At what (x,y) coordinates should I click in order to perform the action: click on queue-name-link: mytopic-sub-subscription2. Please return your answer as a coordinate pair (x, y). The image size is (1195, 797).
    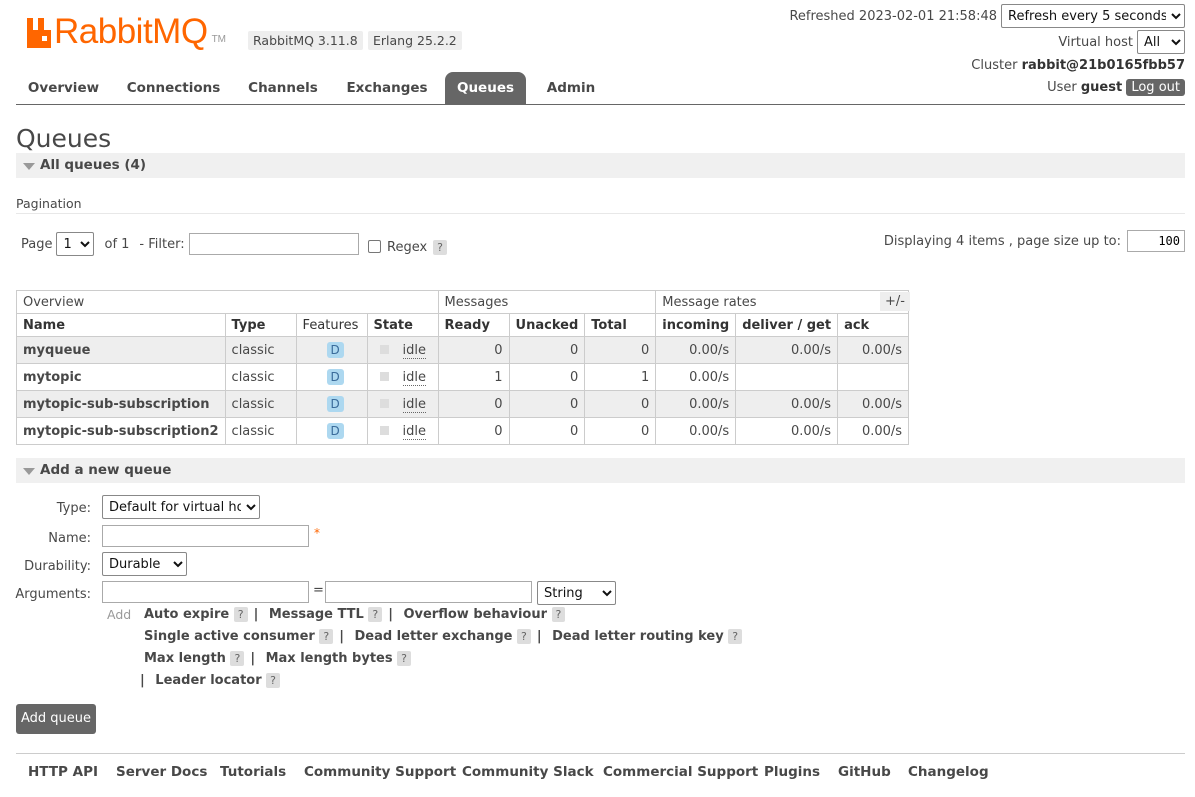
    Looking at the image, I should click on (121, 431).